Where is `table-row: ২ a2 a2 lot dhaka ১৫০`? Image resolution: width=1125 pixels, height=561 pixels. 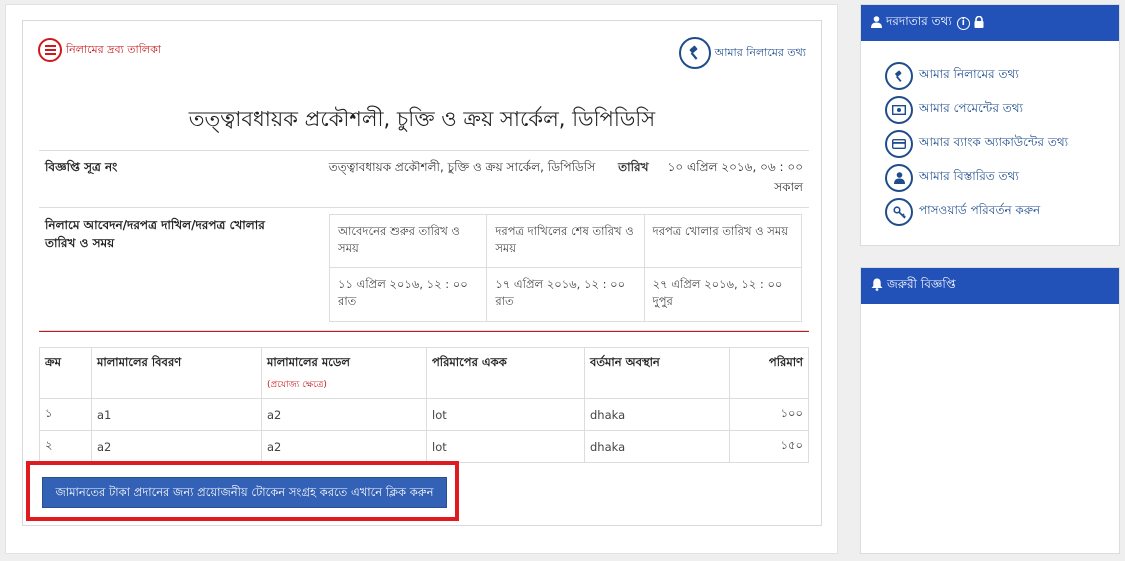 table-row: ২ a2 a2 lot dhaka ১৫০ is located at coordinates (424, 446).